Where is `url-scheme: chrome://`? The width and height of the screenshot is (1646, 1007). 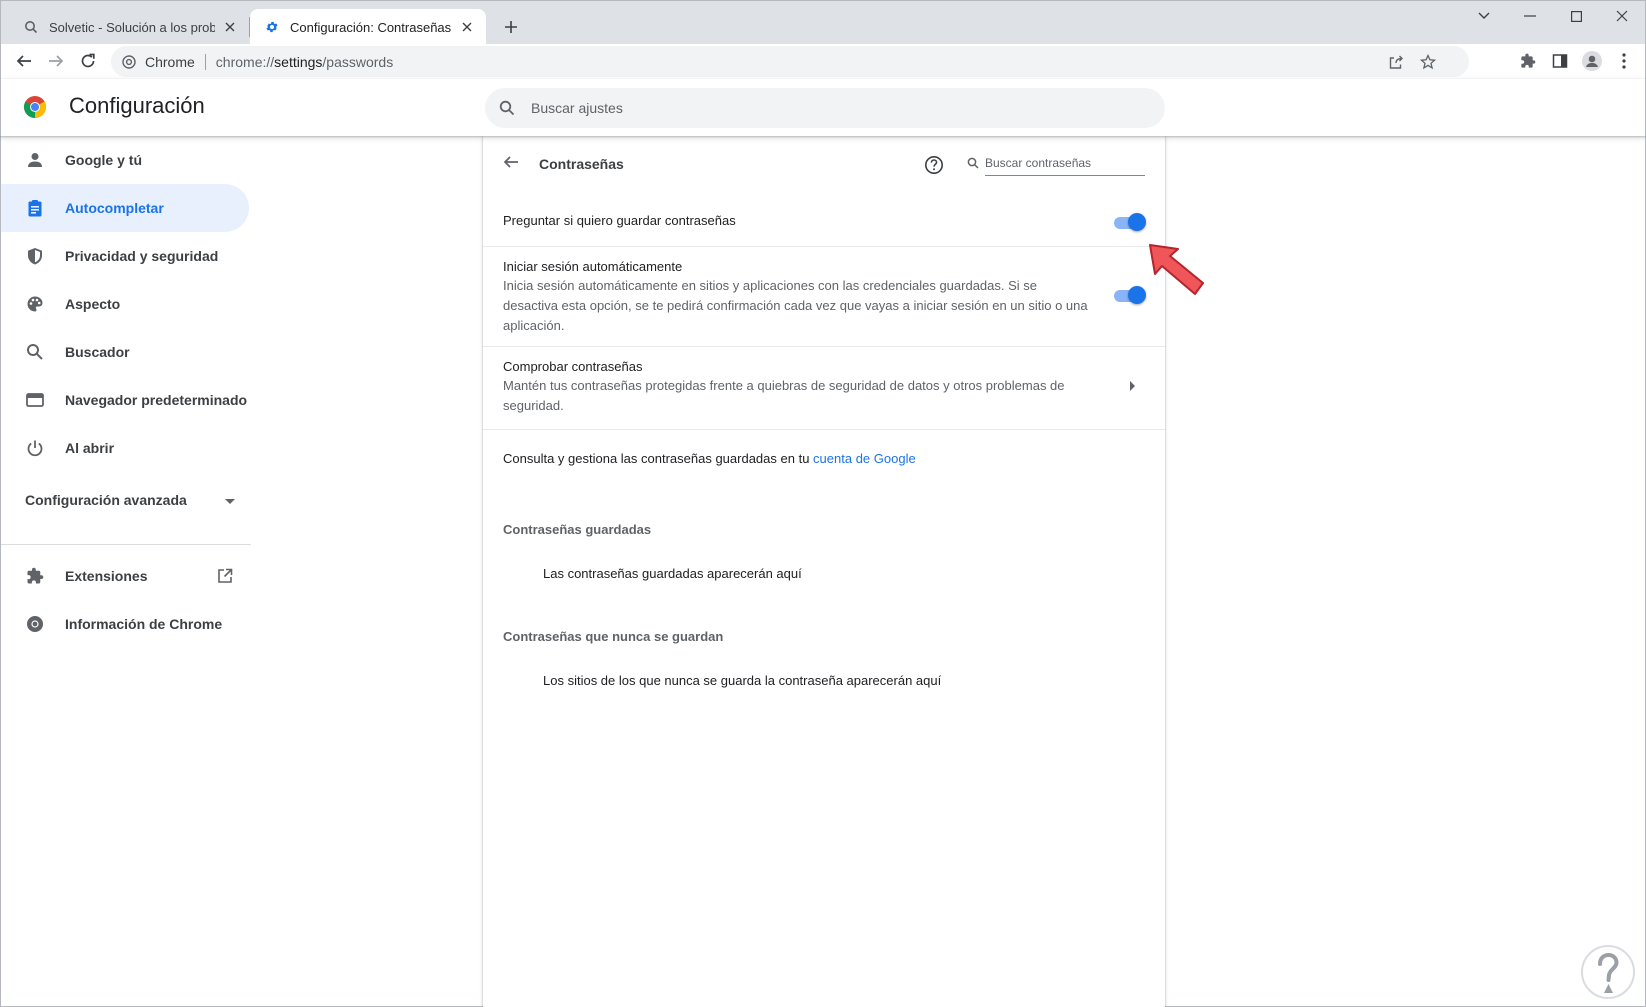
url-scheme: chrome:// is located at coordinates (245, 61).